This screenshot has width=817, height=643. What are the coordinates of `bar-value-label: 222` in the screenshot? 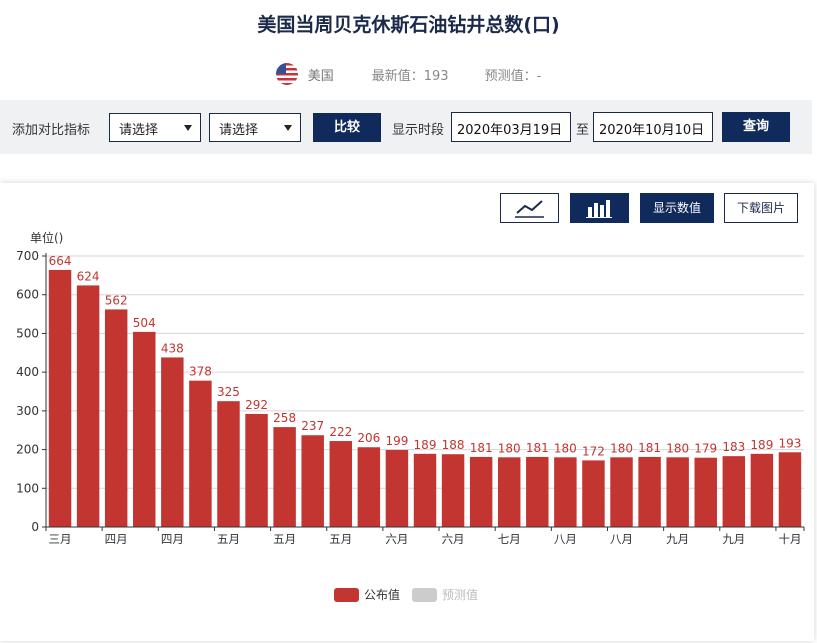 It's located at (340, 432).